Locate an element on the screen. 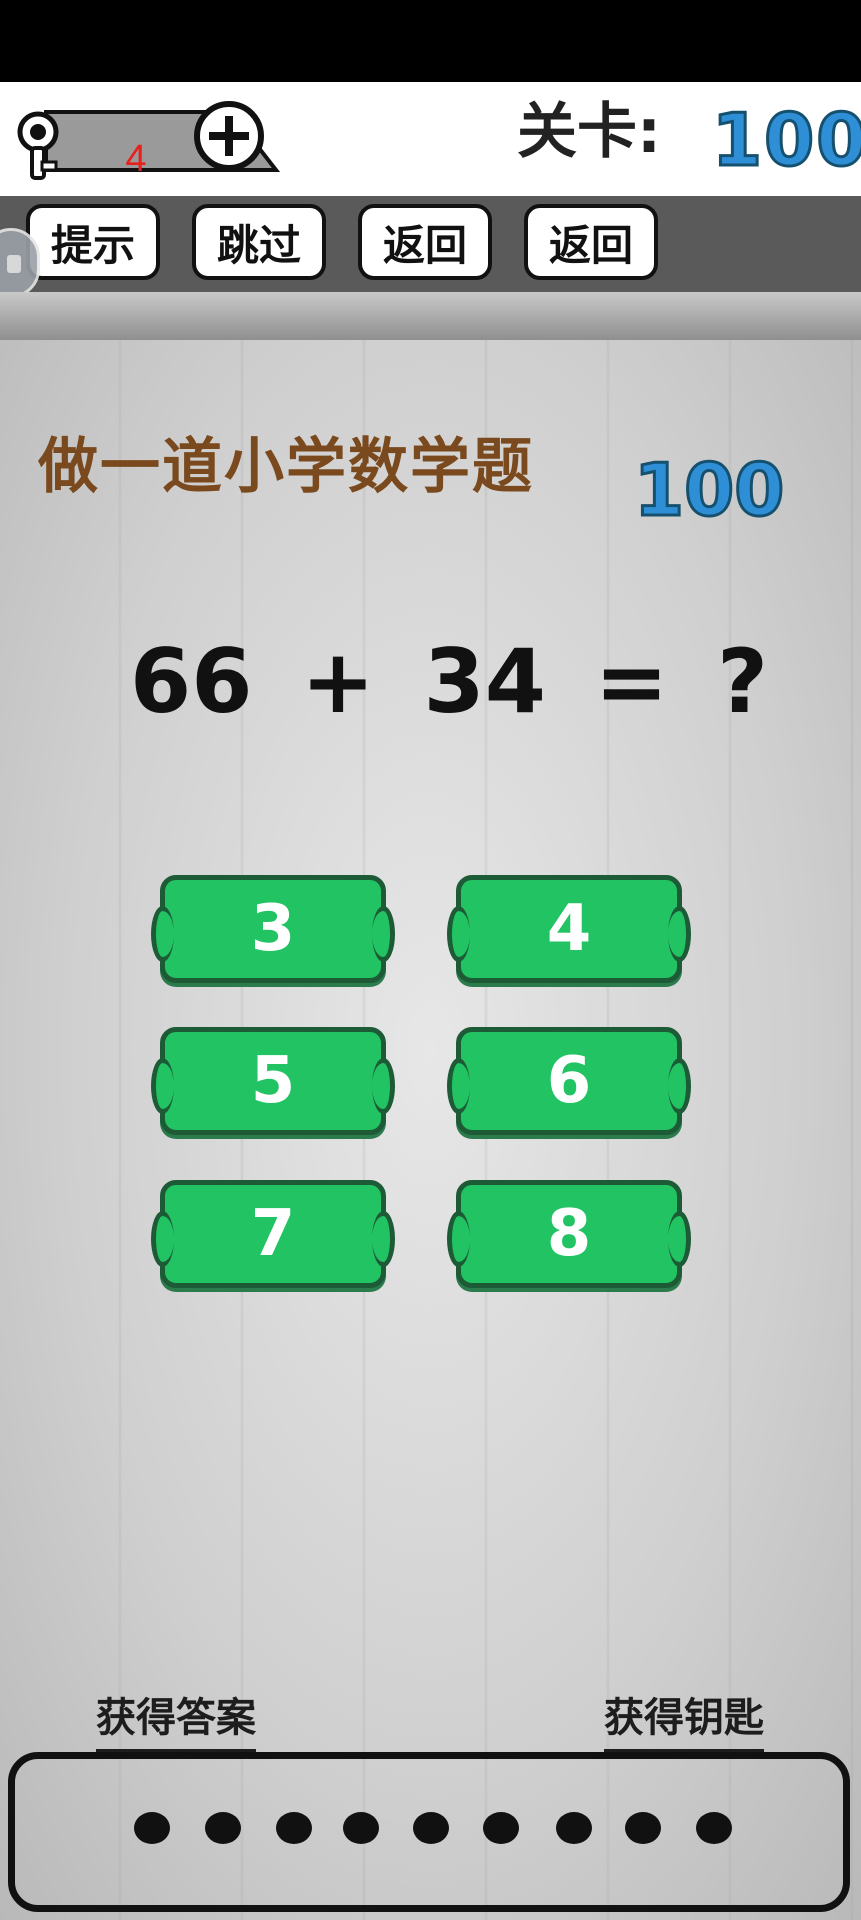  skip-button: 跳过 is located at coordinates (259, 242).